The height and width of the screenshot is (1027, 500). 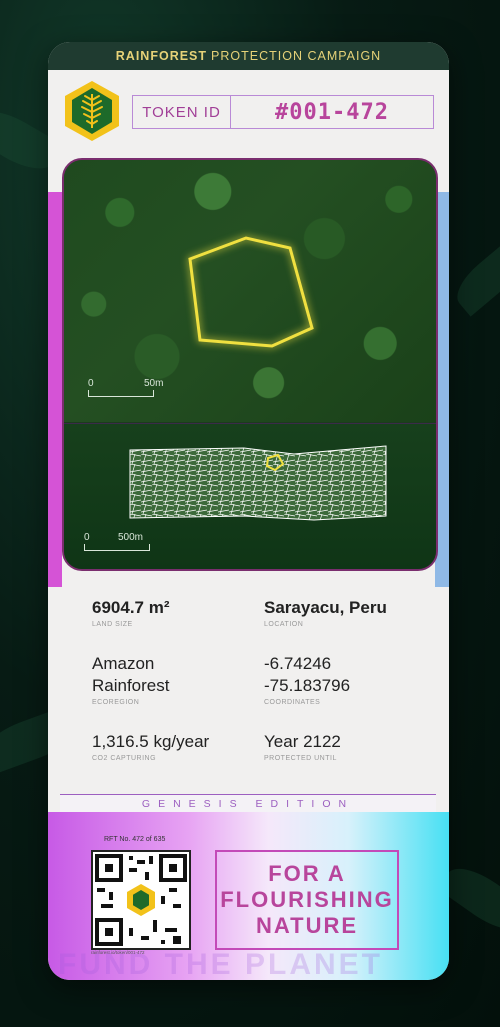 What do you see at coordinates (332, 112) in the screenshot?
I see `token-id-value: #001-472` at bounding box center [332, 112].